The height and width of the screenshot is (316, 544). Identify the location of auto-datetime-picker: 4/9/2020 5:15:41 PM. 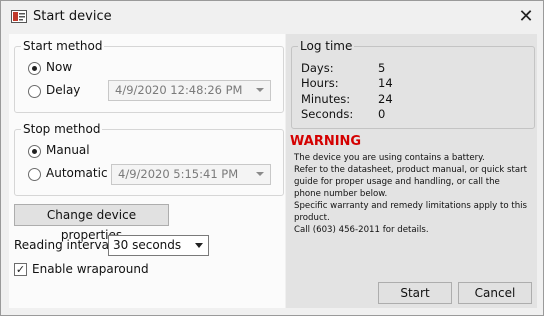
(191, 174).